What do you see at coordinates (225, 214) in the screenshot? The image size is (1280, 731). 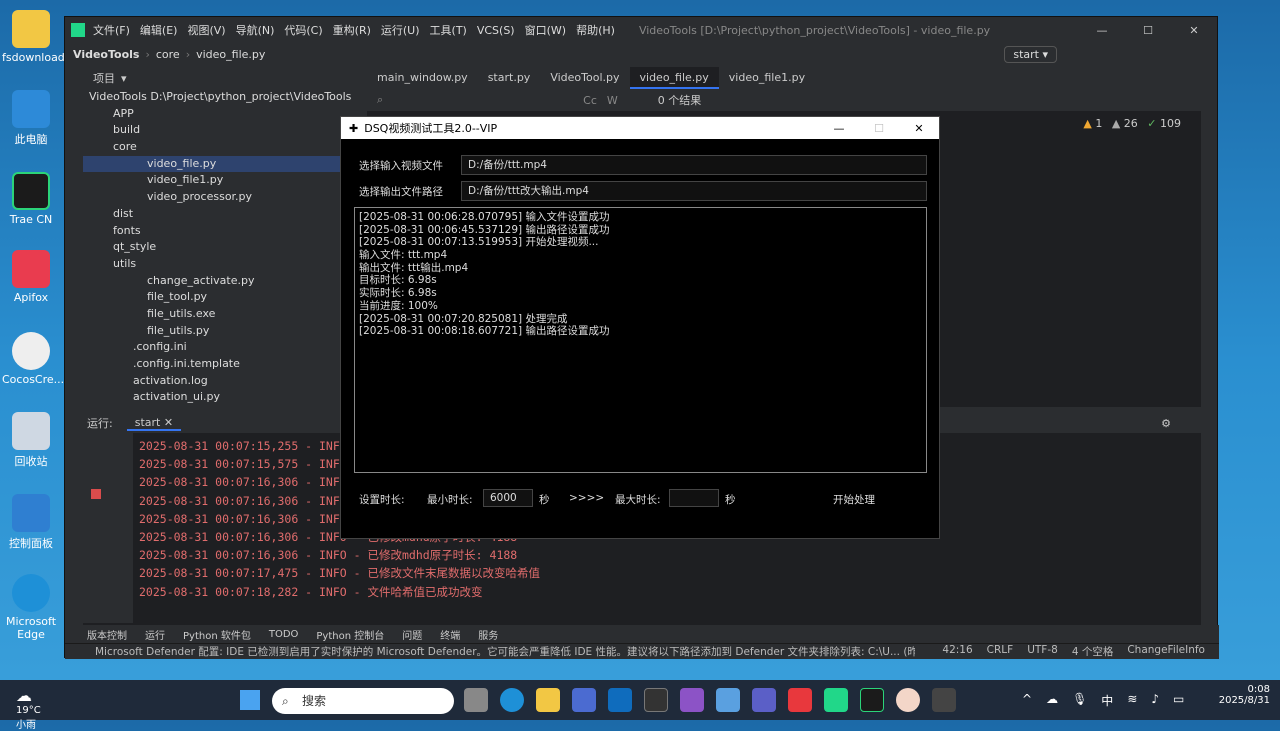 I see `tree-item: dist` at bounding box center [225, 214].